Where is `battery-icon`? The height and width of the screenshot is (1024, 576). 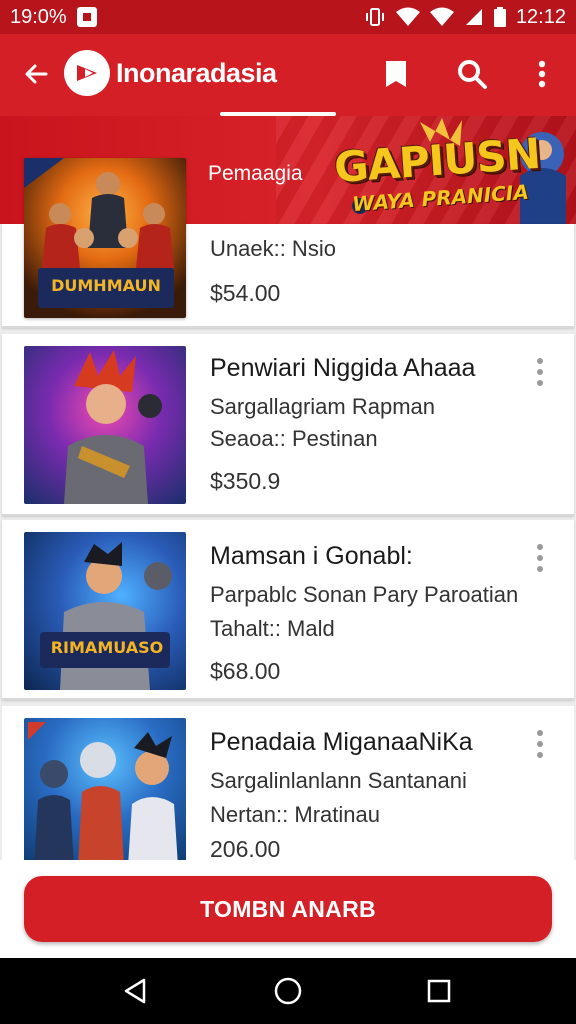 battery-icon is located at coordinates (499, 17).